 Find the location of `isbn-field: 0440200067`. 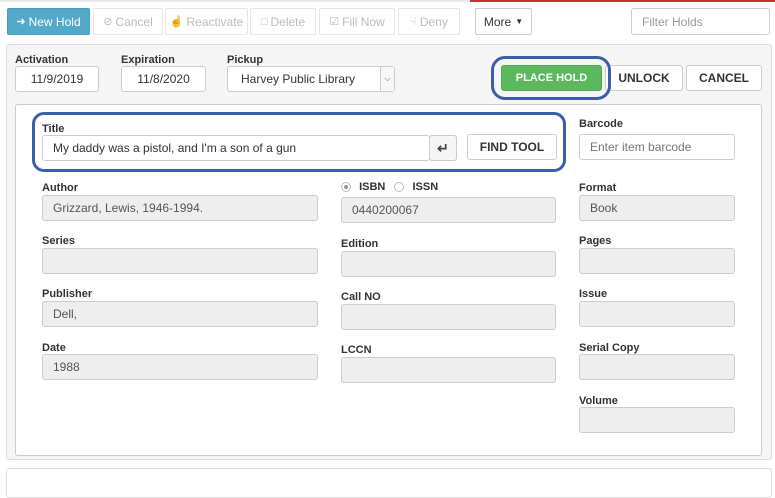

isbn-field: 0440200067 is located at coordinates (448, 210).